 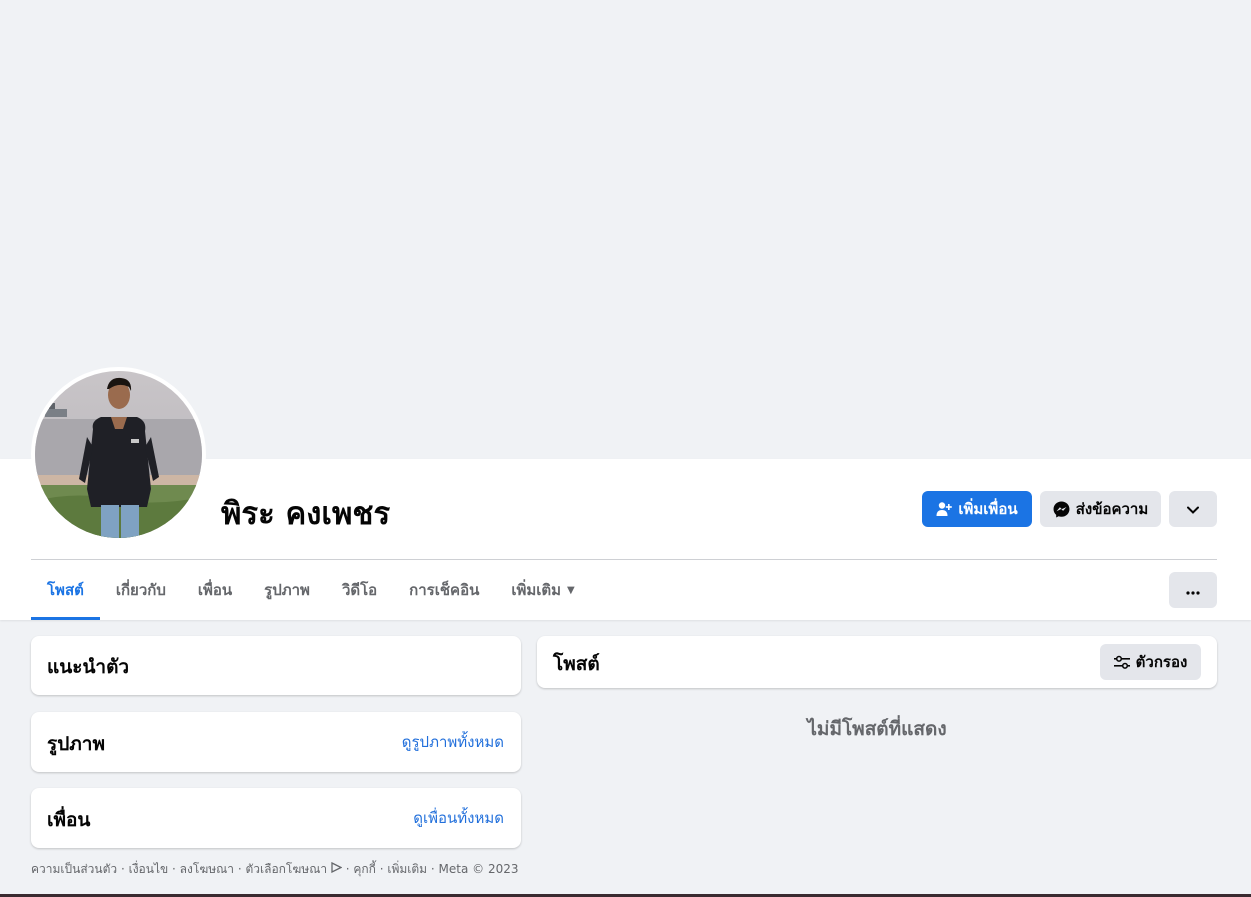 I want to click on tab-photos: รูปภาพ, so click(x=287, y=590).